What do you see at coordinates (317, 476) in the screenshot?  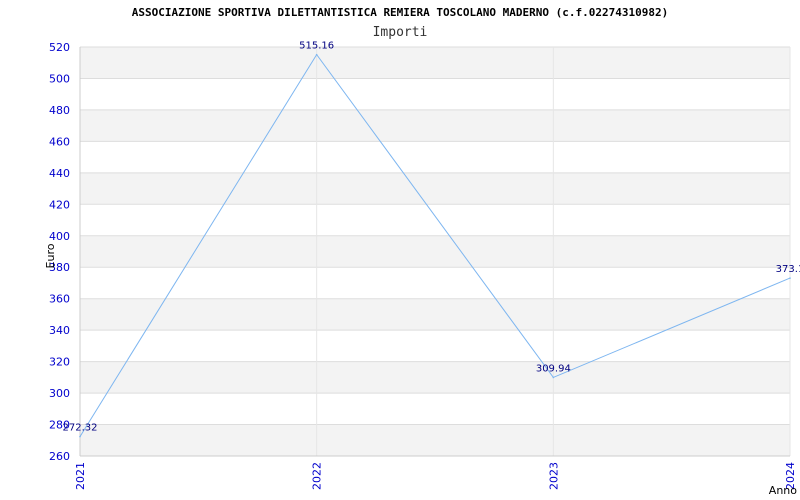 I see `x-tick-label: 2022` at bounding box center [317, 476].